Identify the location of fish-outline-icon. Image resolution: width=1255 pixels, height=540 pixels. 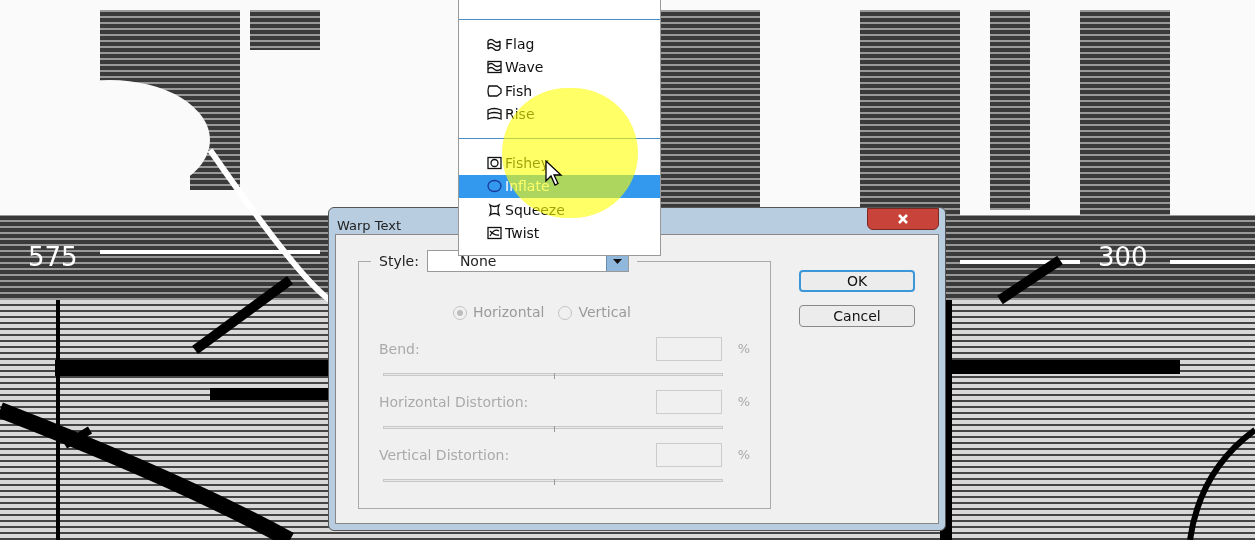
(494, 90).